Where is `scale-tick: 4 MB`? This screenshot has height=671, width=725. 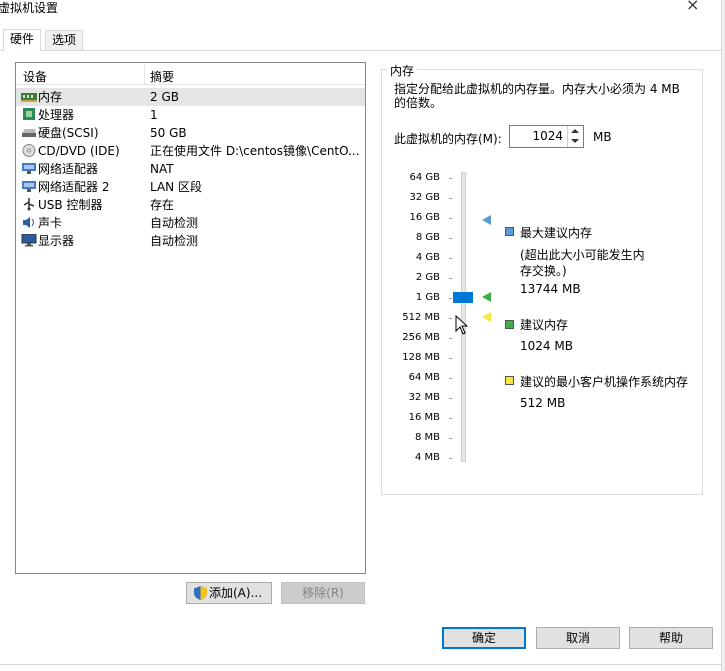
scale-tick: 4 MB is located at coordinates (427, 457).